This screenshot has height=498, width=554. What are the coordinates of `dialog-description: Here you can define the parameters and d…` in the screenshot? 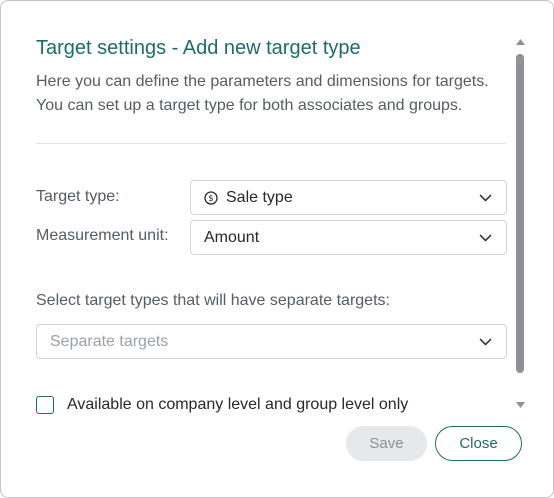 It's located at (262, 93).